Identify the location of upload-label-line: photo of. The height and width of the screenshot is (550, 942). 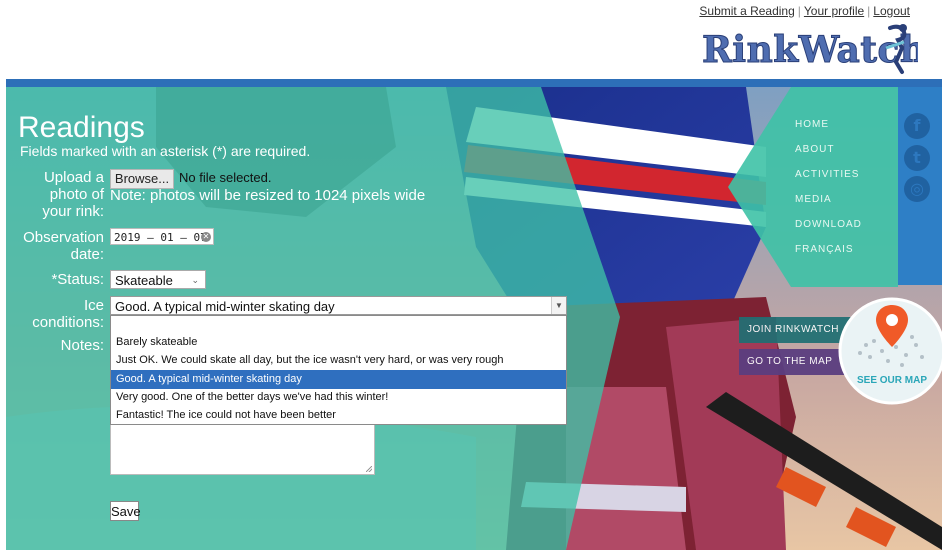
(76, 194).